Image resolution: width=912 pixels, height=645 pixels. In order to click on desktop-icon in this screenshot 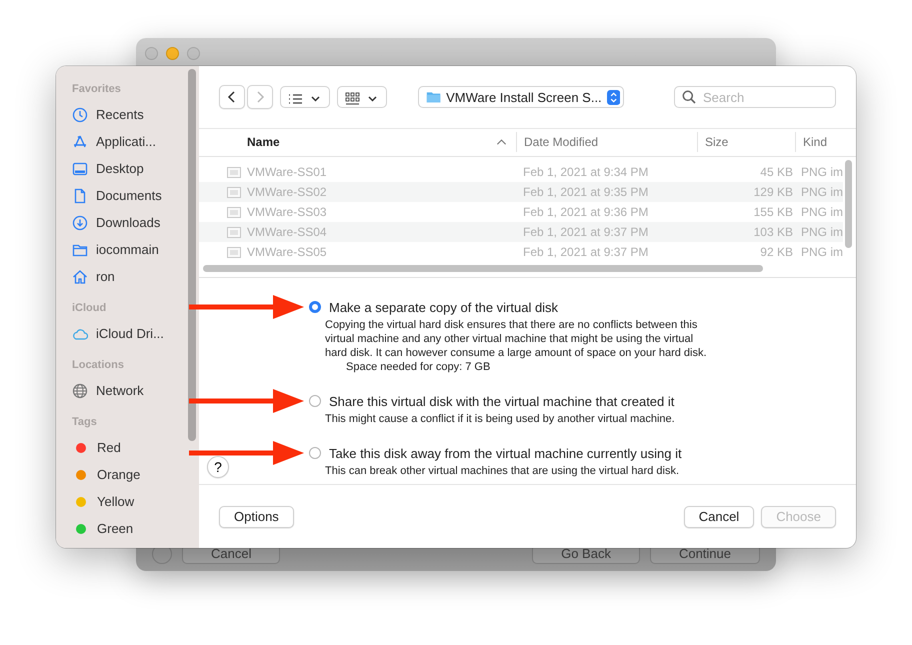, I will do `click(80, 168)`.